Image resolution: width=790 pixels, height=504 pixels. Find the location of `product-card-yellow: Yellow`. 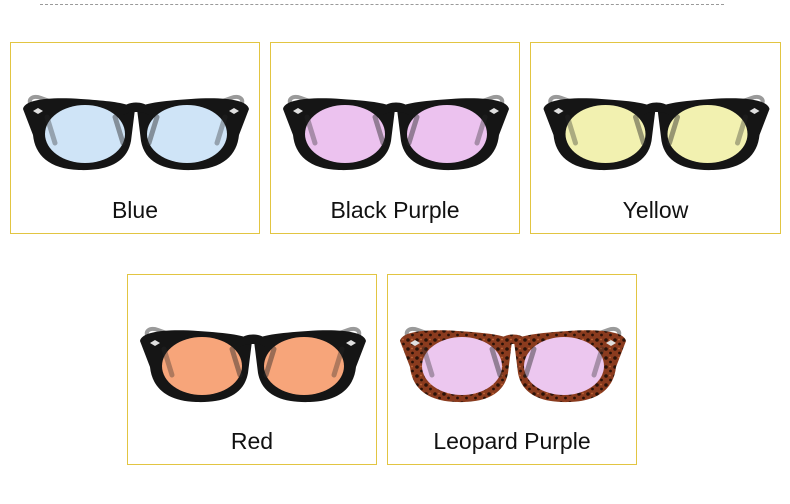

product-card-yellow: Yellow is located at coordinates (655, 138).